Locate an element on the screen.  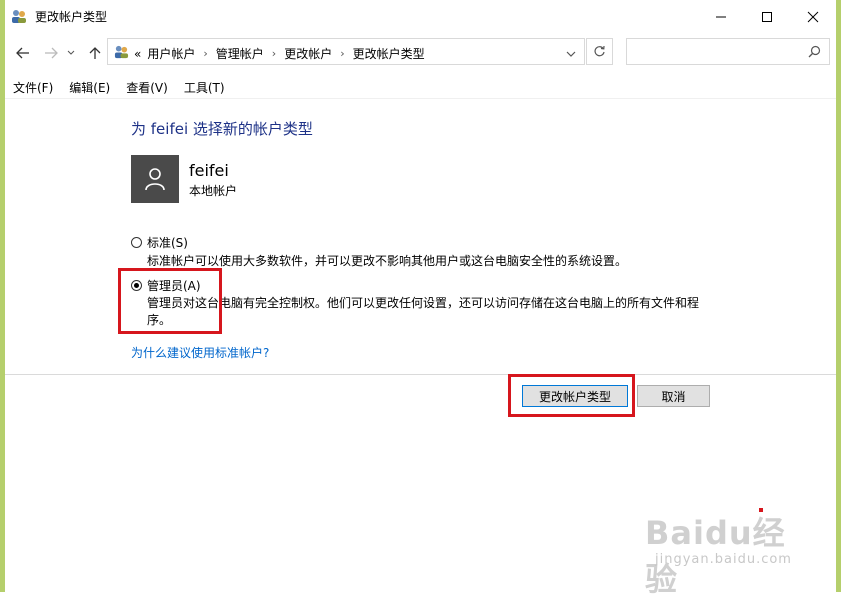
close-button is located at coordinates (813, 16).